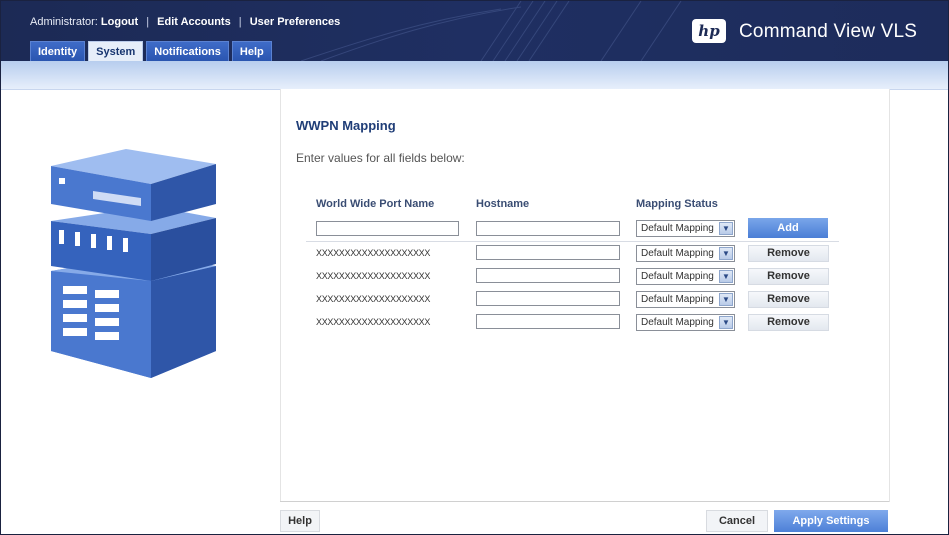  What do you see at coordinates (788, 228) in the screenshot?
I see `add-button: Add` at bounding box center [788, 228].